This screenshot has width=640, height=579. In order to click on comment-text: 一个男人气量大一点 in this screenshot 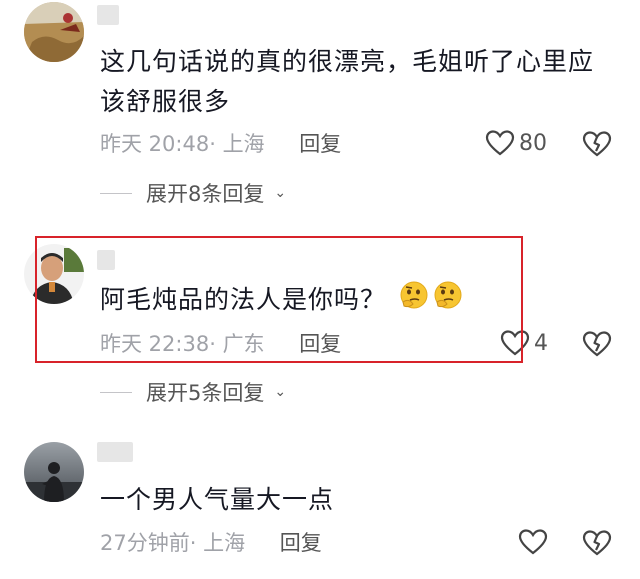, I will do `click(217, 499)`.